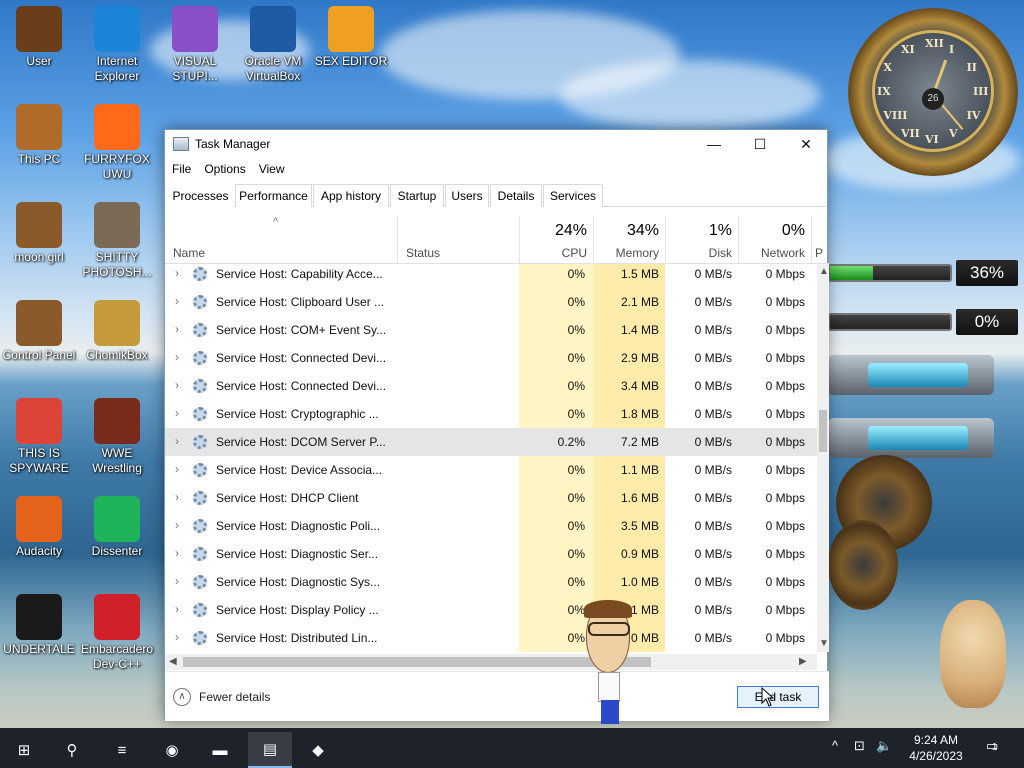 The image size is (1024, 768). Describe the element at coordinates (318, 750) in the screenshot. I see `taskbar-chomikbox-icon: ◆` at that location.